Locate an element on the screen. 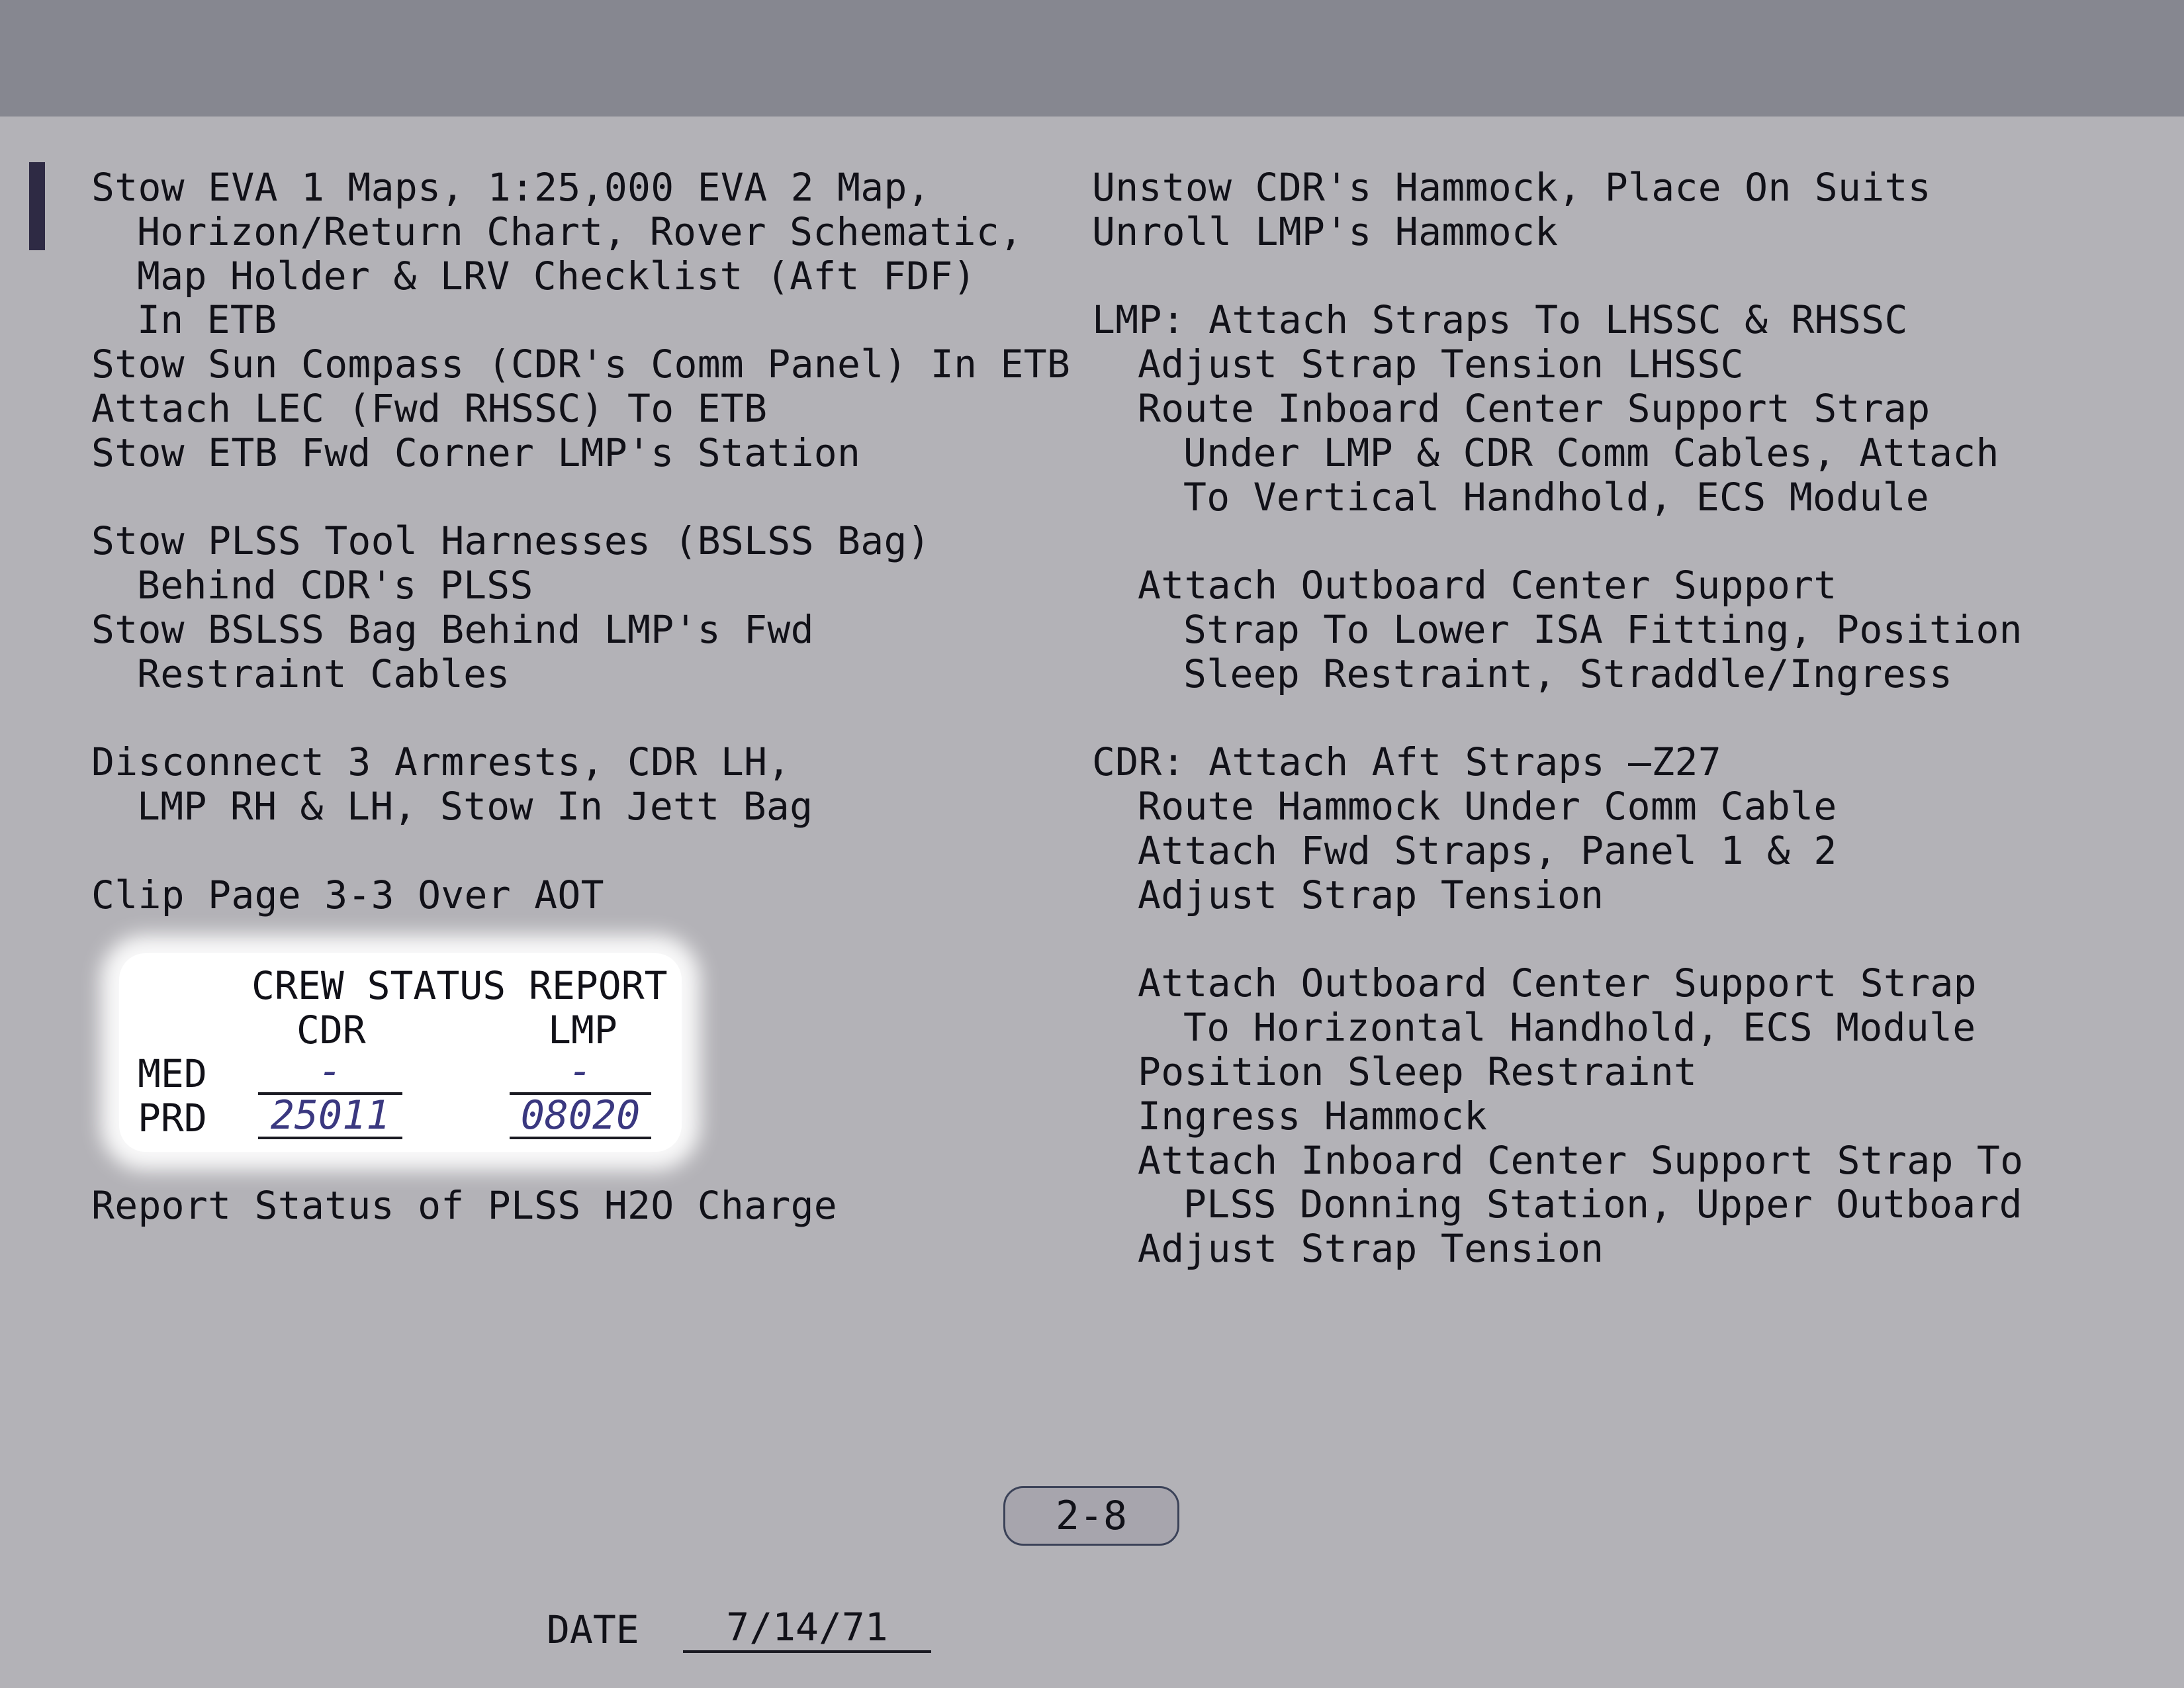  procedure-step-line: To Horizontal Handhold, ECS Module is located at coordinates (1579, 1028).